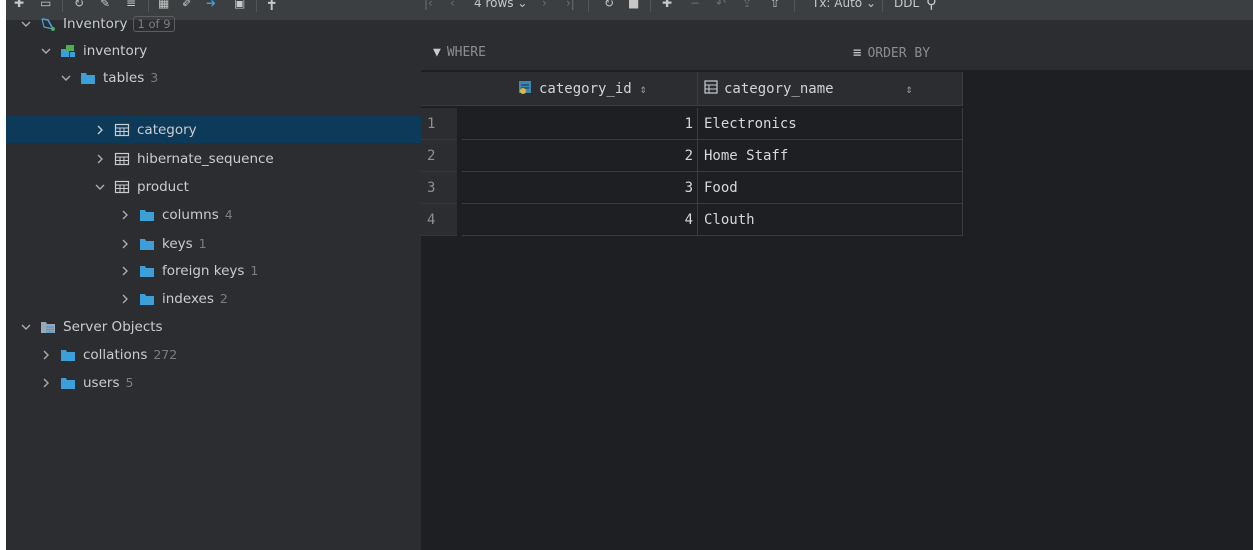  I want to click on ddl-button: DDL, so click(906, 5).